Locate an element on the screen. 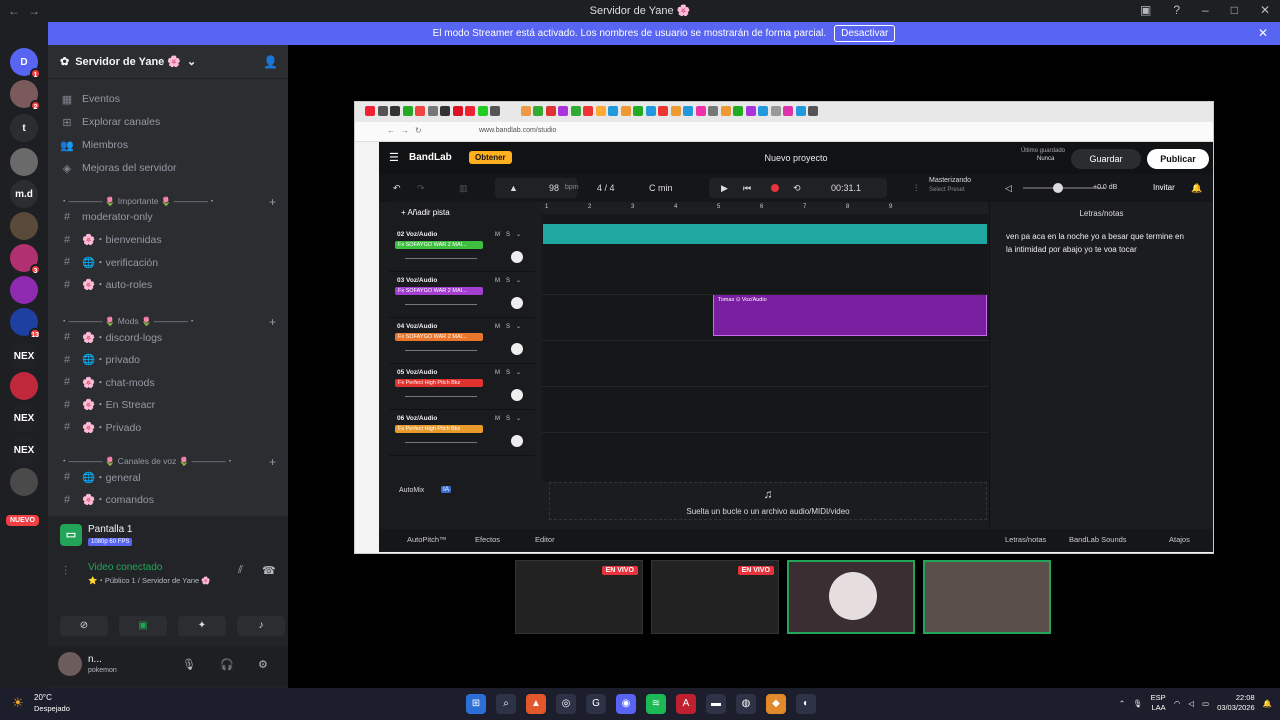 The height and width of the screenshot is (720, 1280). audio-clip: Tomas ⊙ Voz/Audio is located at coordinates (850, 315).